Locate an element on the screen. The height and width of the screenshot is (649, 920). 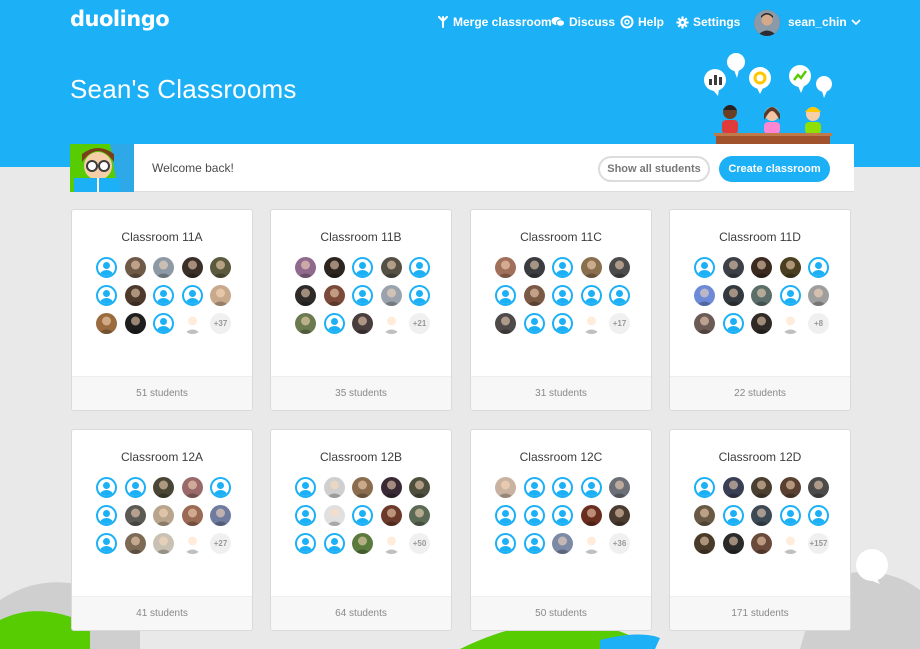
user-menu: sean_chin is located at coordinates (826, 22).